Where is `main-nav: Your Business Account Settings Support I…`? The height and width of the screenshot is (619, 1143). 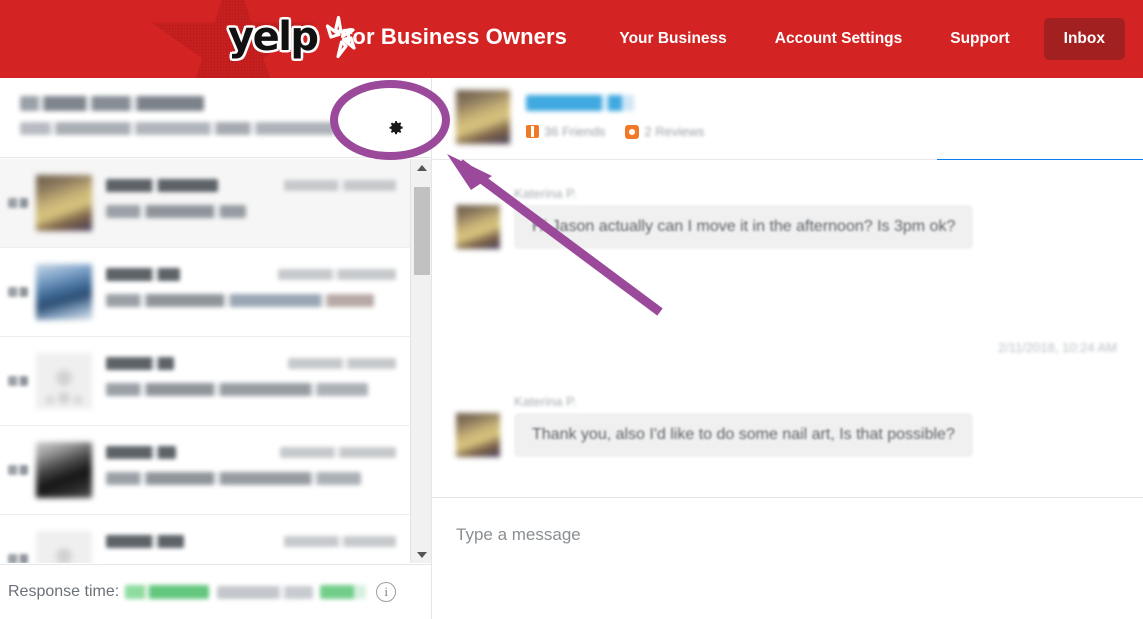
main-nav: Your Business Account Settings Support I… is located at coordinates (860, 39).